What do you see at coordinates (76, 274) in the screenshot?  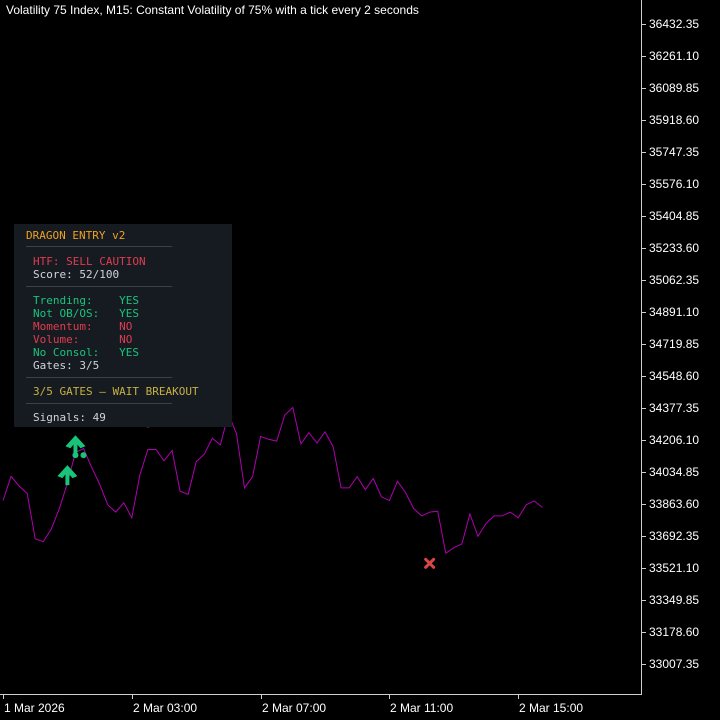 I see `score-value: Score: 52/100` at bounding box center [76, 274].